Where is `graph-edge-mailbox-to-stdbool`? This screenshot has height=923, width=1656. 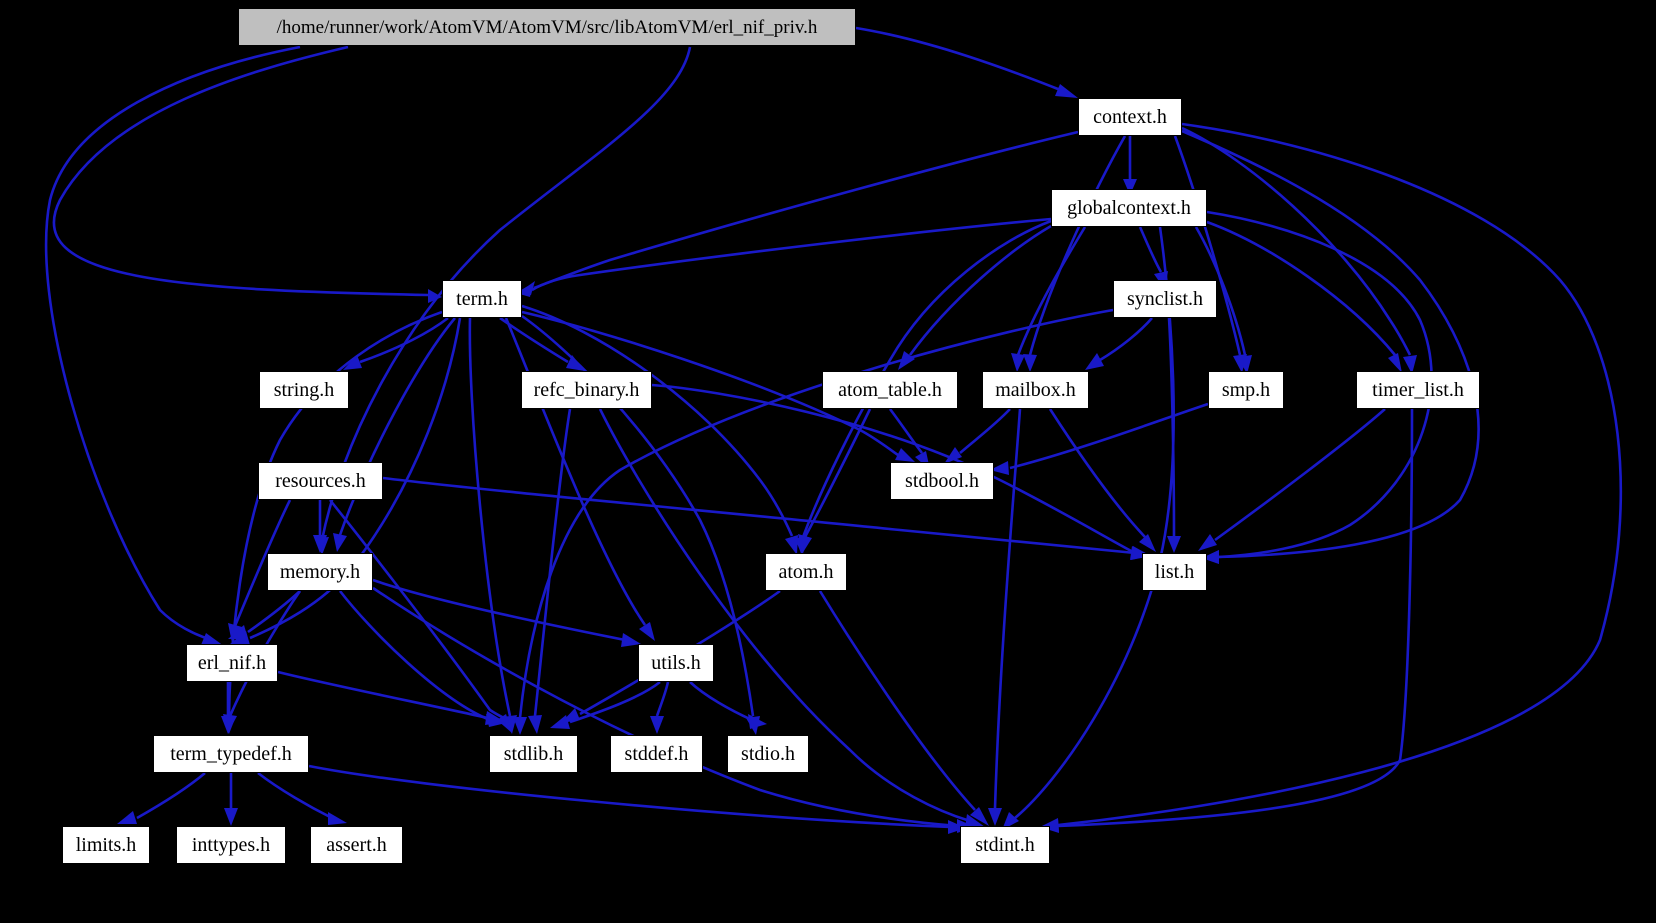
graph-edge-mailbox-to-stdbool is located at coordinates (977, 436).